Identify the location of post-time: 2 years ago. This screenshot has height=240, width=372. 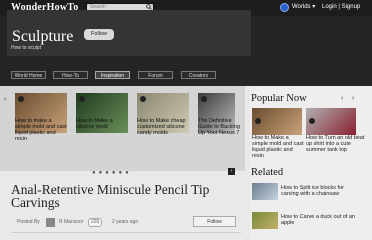
(125, 222).